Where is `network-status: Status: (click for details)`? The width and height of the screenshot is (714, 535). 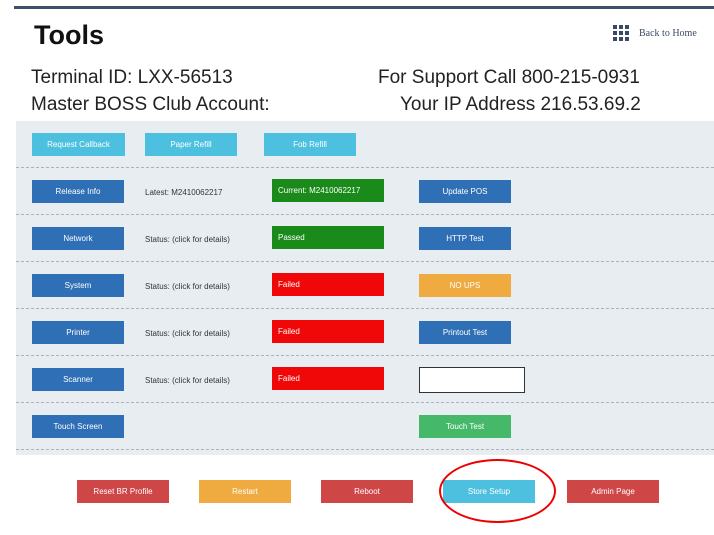
network-status: Status: (click for details) is located at coordinates (187, 239).